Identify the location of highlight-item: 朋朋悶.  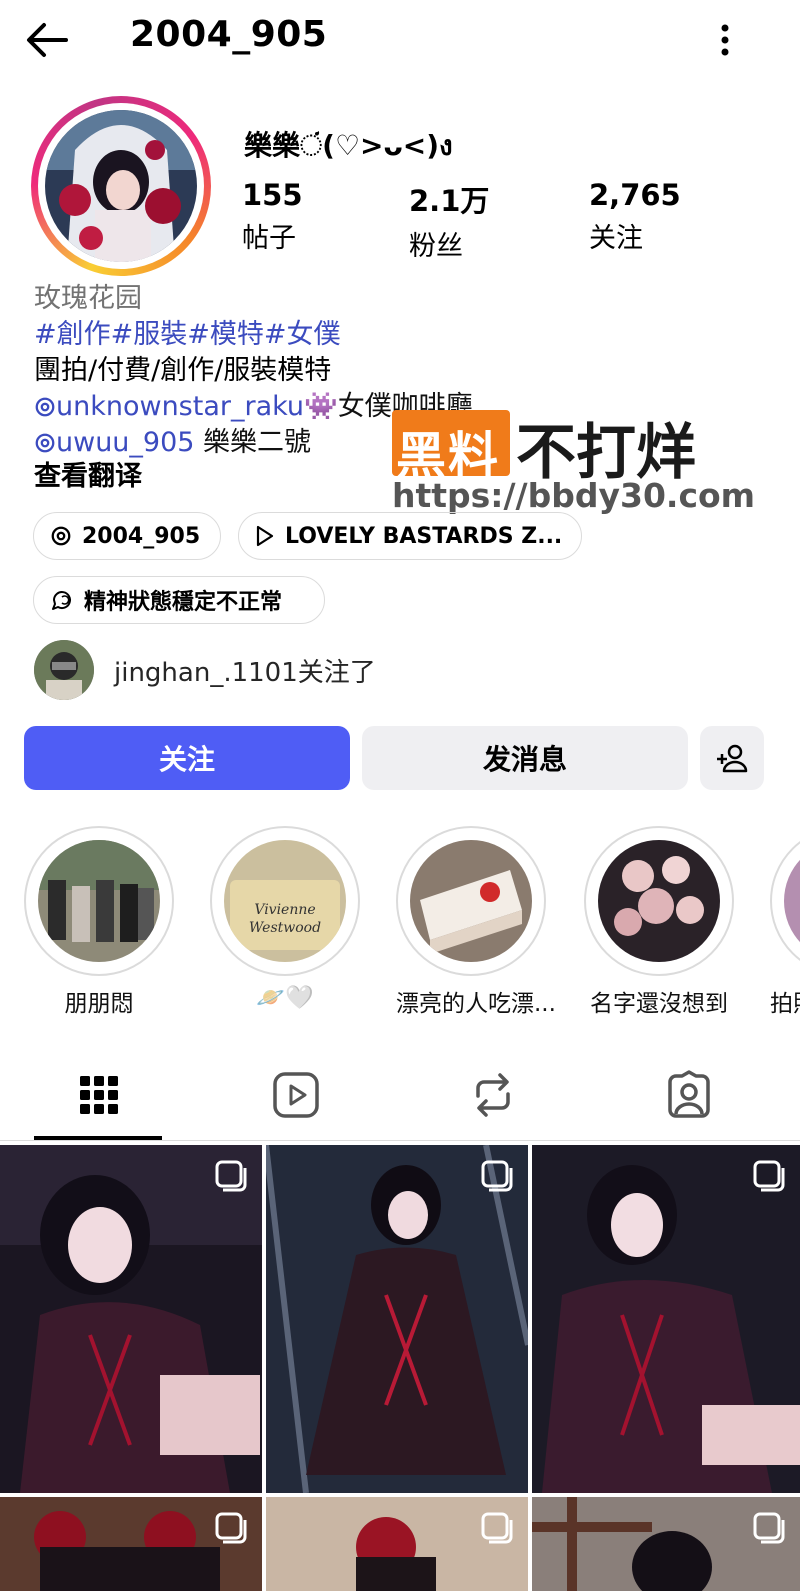
(99, 922).